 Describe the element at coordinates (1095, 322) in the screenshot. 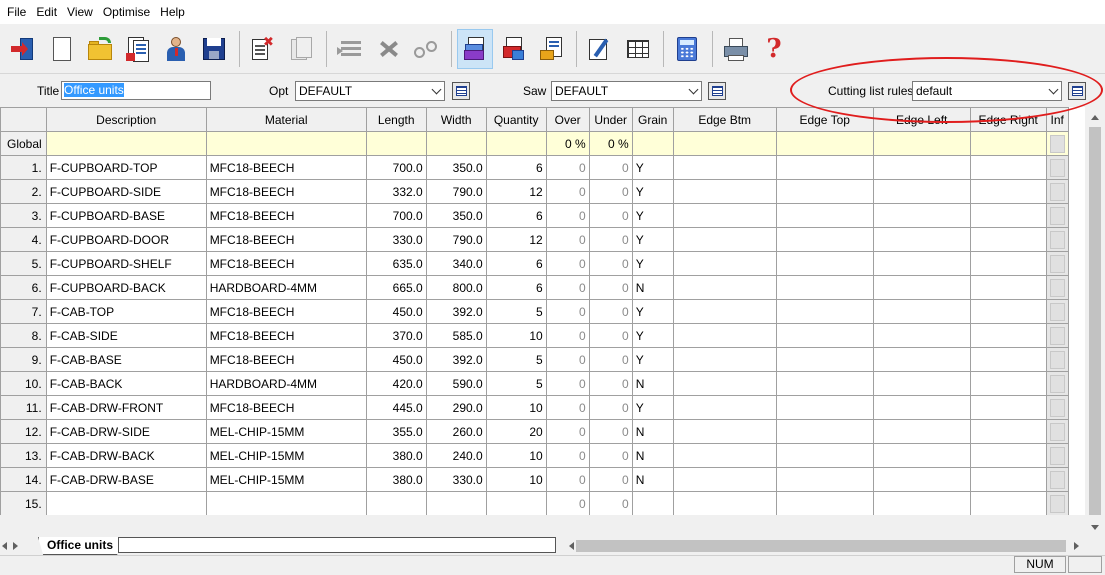

I see `vertical-scrollbar` at that location.